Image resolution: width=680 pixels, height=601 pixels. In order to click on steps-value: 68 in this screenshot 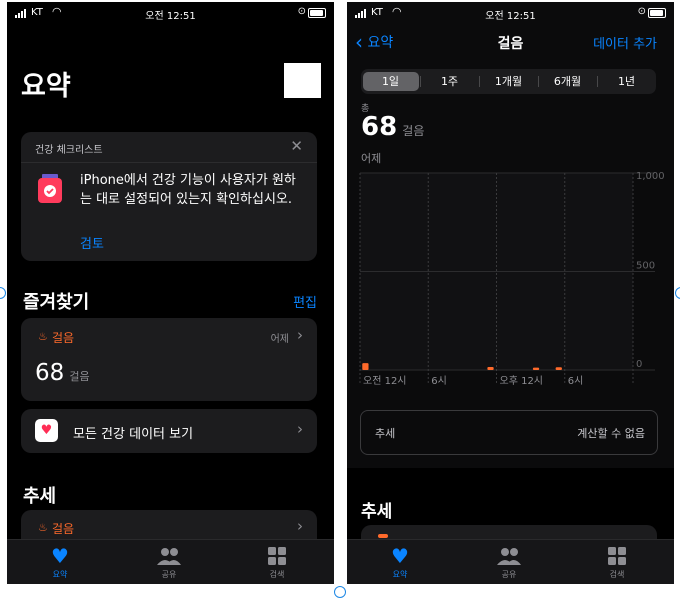, I will do `click(50, 373)`.